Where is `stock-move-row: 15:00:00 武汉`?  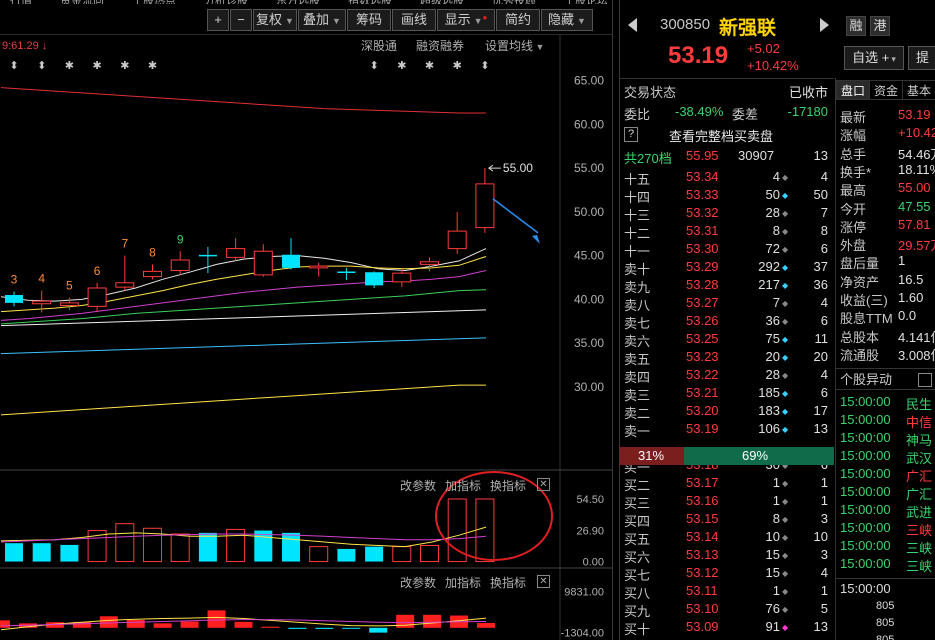 stock-move-row: 15:00:00 武汉 is located at coordinates (887, 457).